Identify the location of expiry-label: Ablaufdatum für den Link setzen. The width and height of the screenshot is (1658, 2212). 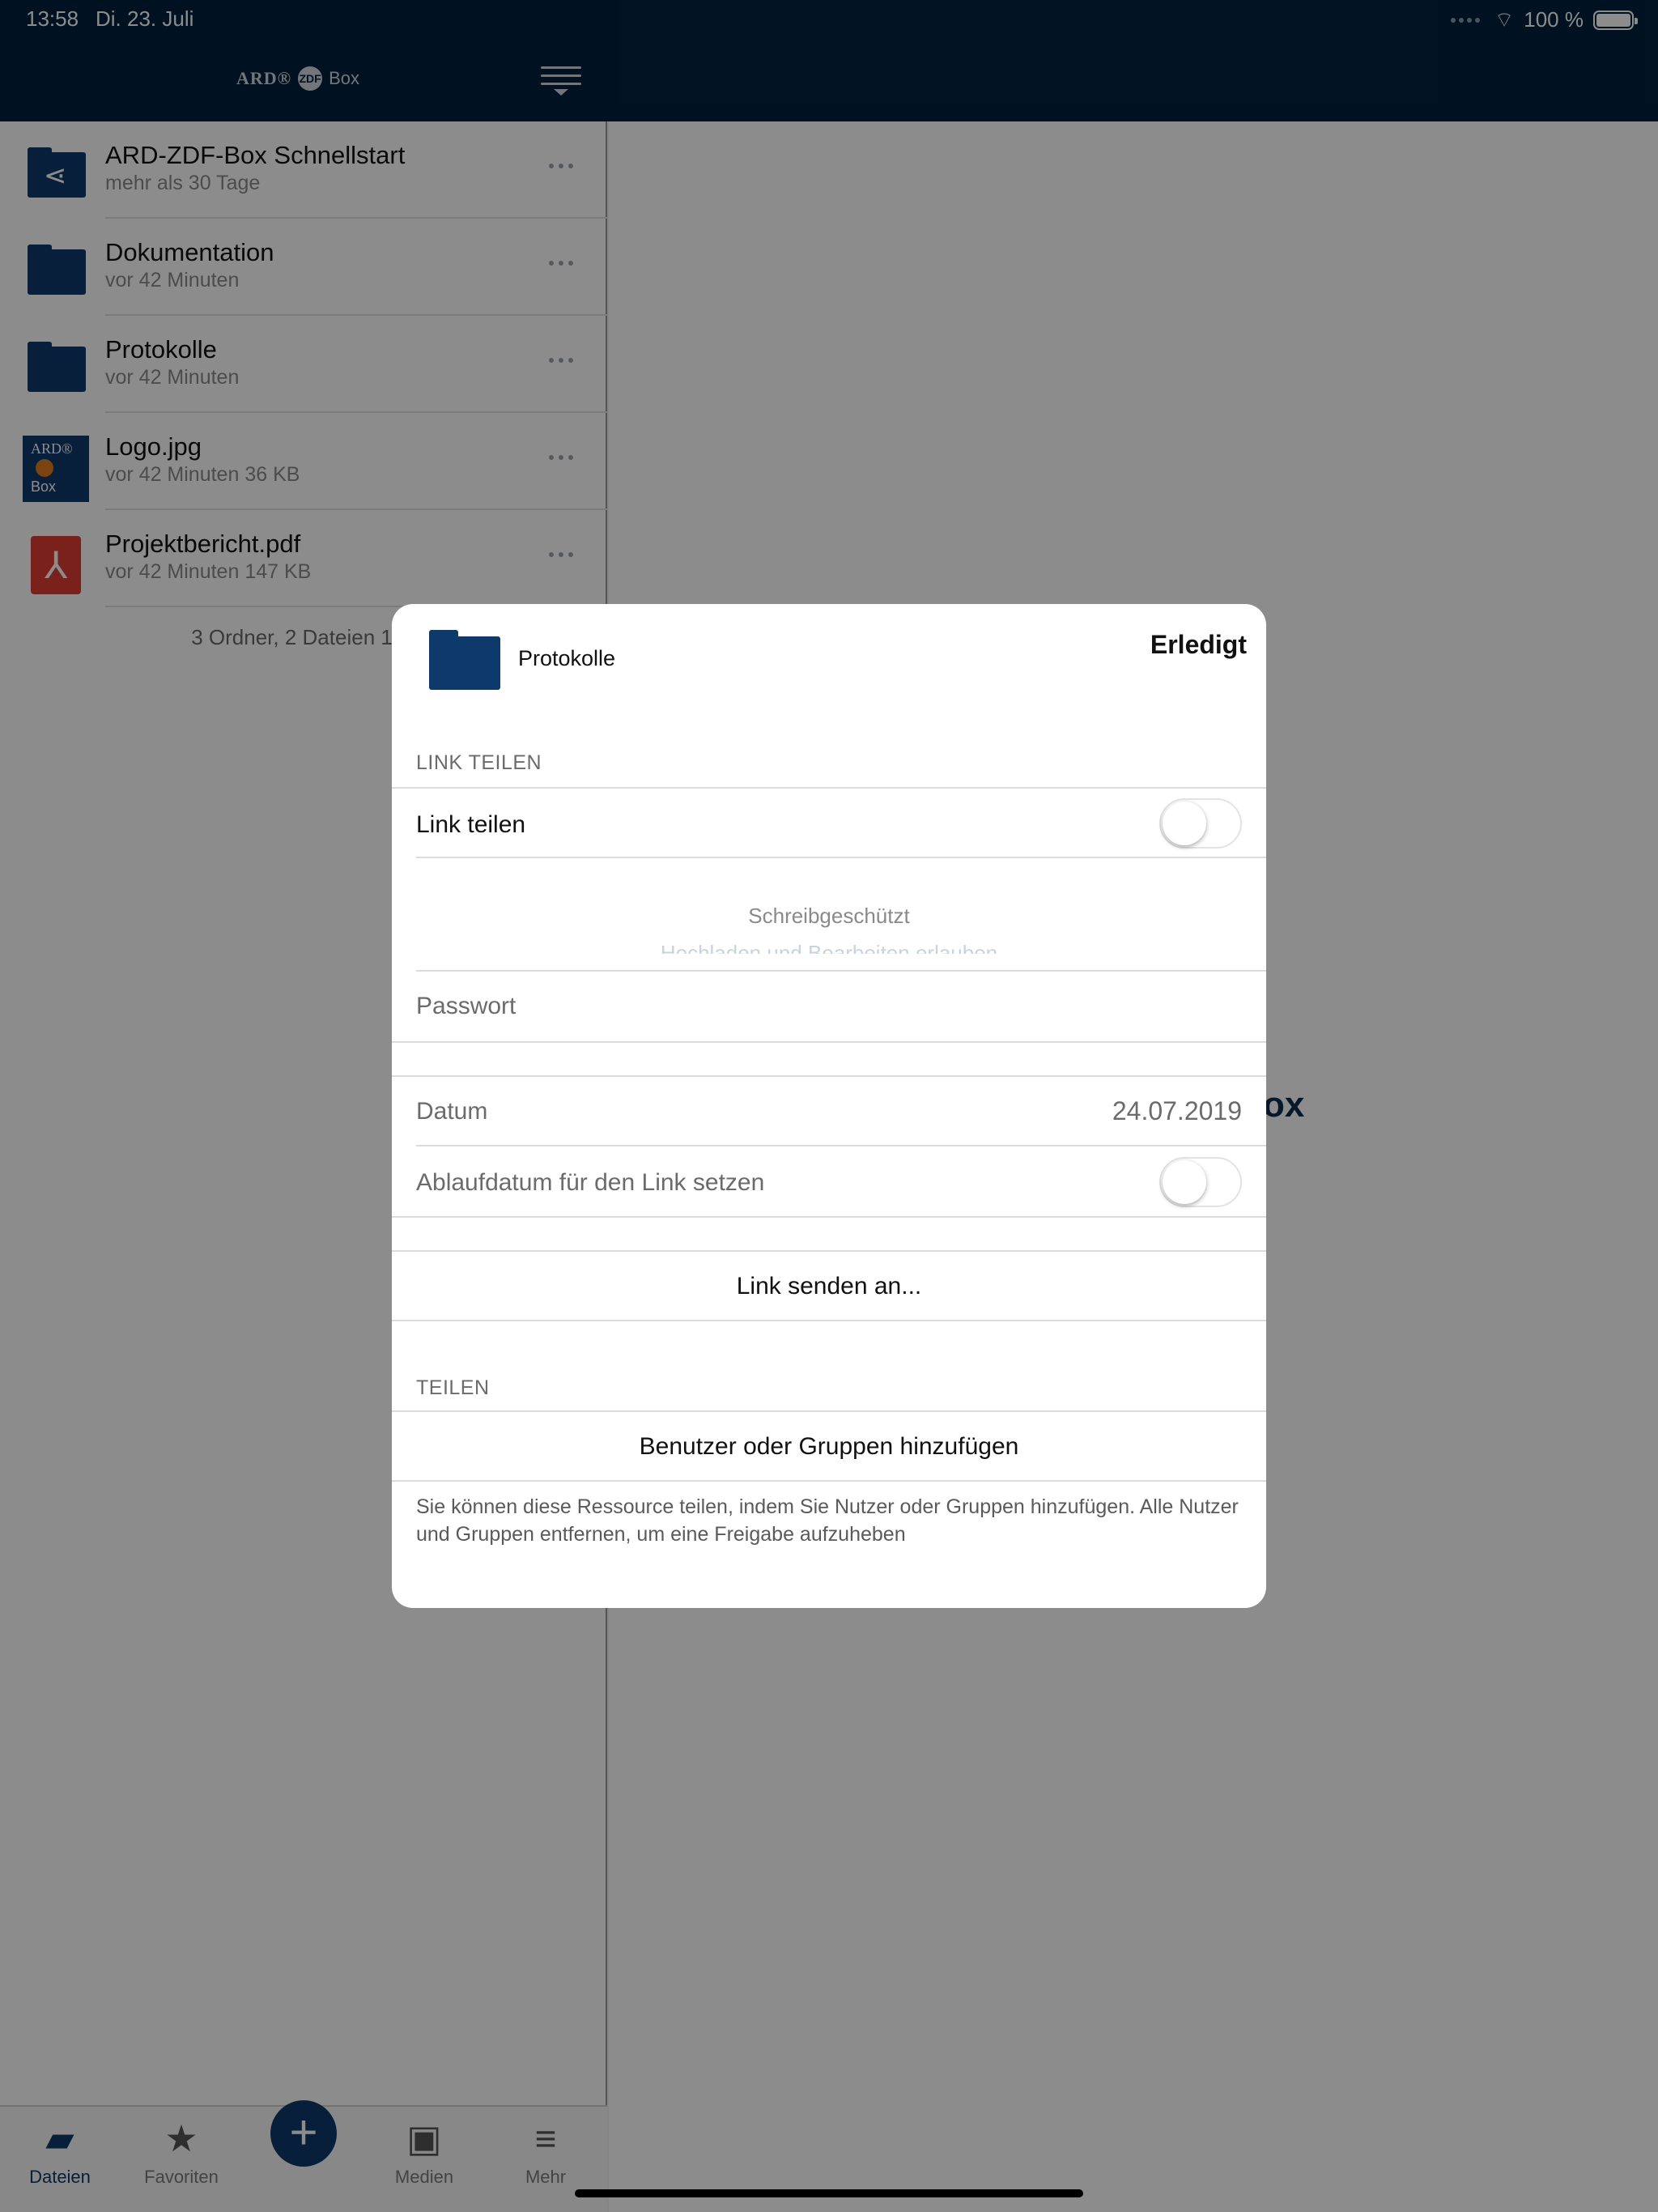
(590, 1182).